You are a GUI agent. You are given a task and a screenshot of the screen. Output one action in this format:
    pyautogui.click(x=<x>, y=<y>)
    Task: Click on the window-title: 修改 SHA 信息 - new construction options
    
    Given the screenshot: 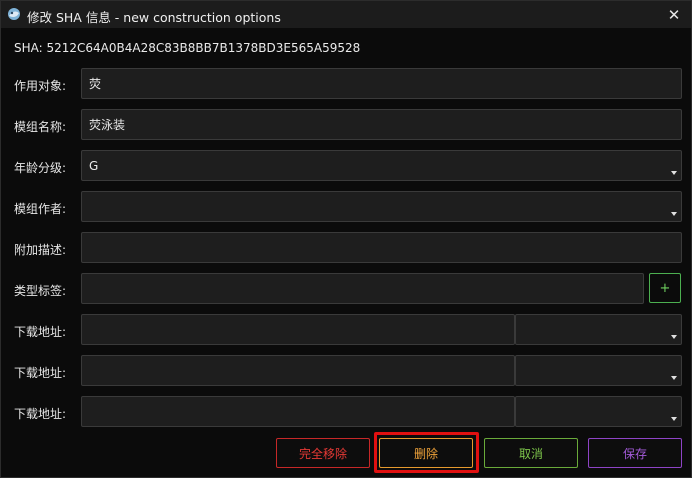 What is the action you would take?
    pyautogui.click(x=154, y=17)
    